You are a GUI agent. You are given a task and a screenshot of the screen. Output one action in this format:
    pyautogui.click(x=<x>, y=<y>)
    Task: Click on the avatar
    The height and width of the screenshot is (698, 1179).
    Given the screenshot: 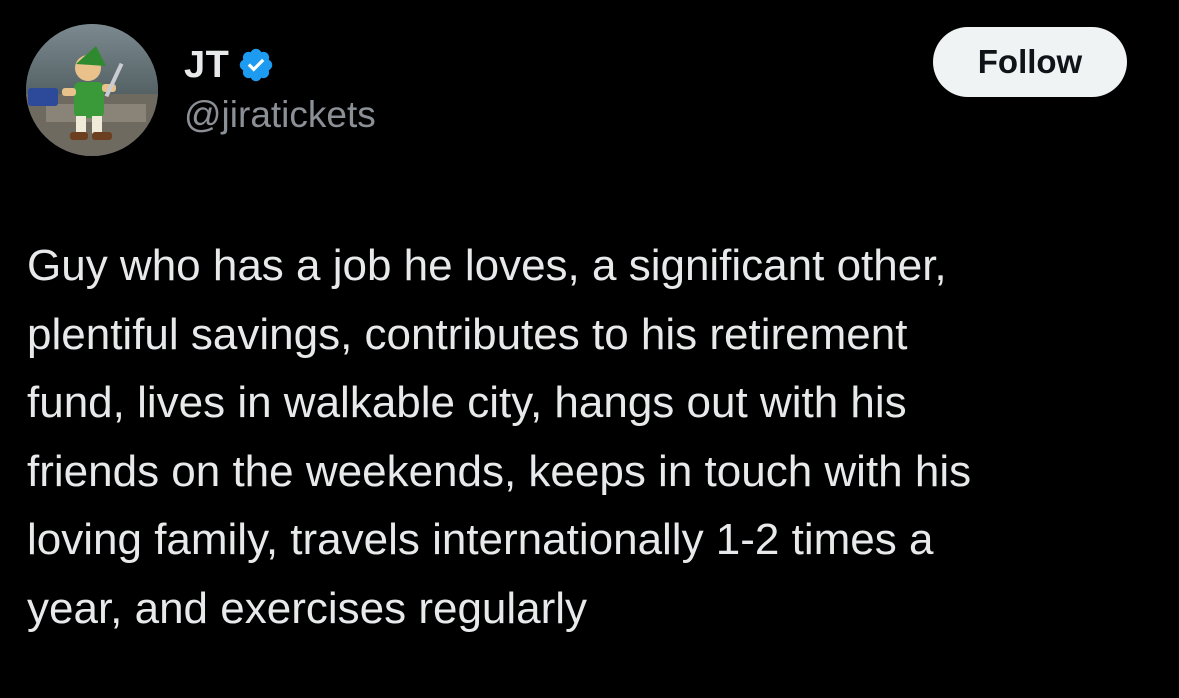 What is the action you would take?
    pyautogui.click(x=92, y=90)
    